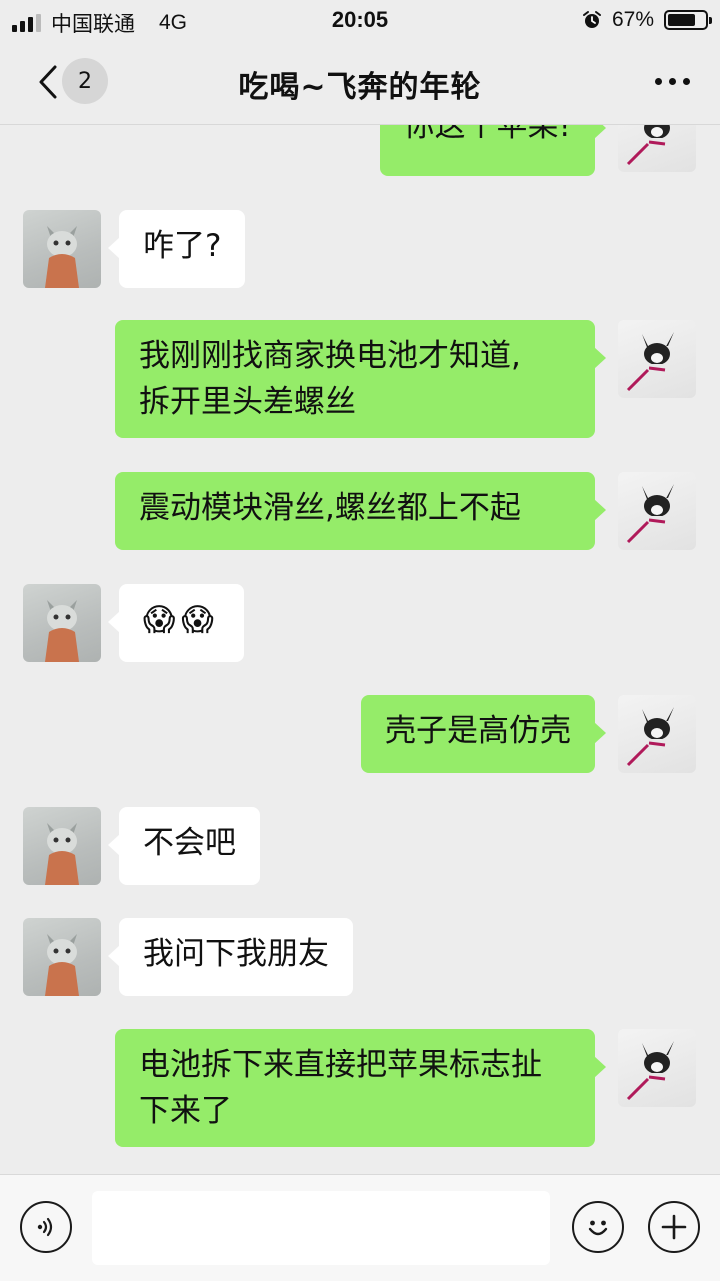 This screenshot has height=1281, width=720. Describe the element at coordinates (321, 1228) in the screenshot. I see `message-input` at that location.